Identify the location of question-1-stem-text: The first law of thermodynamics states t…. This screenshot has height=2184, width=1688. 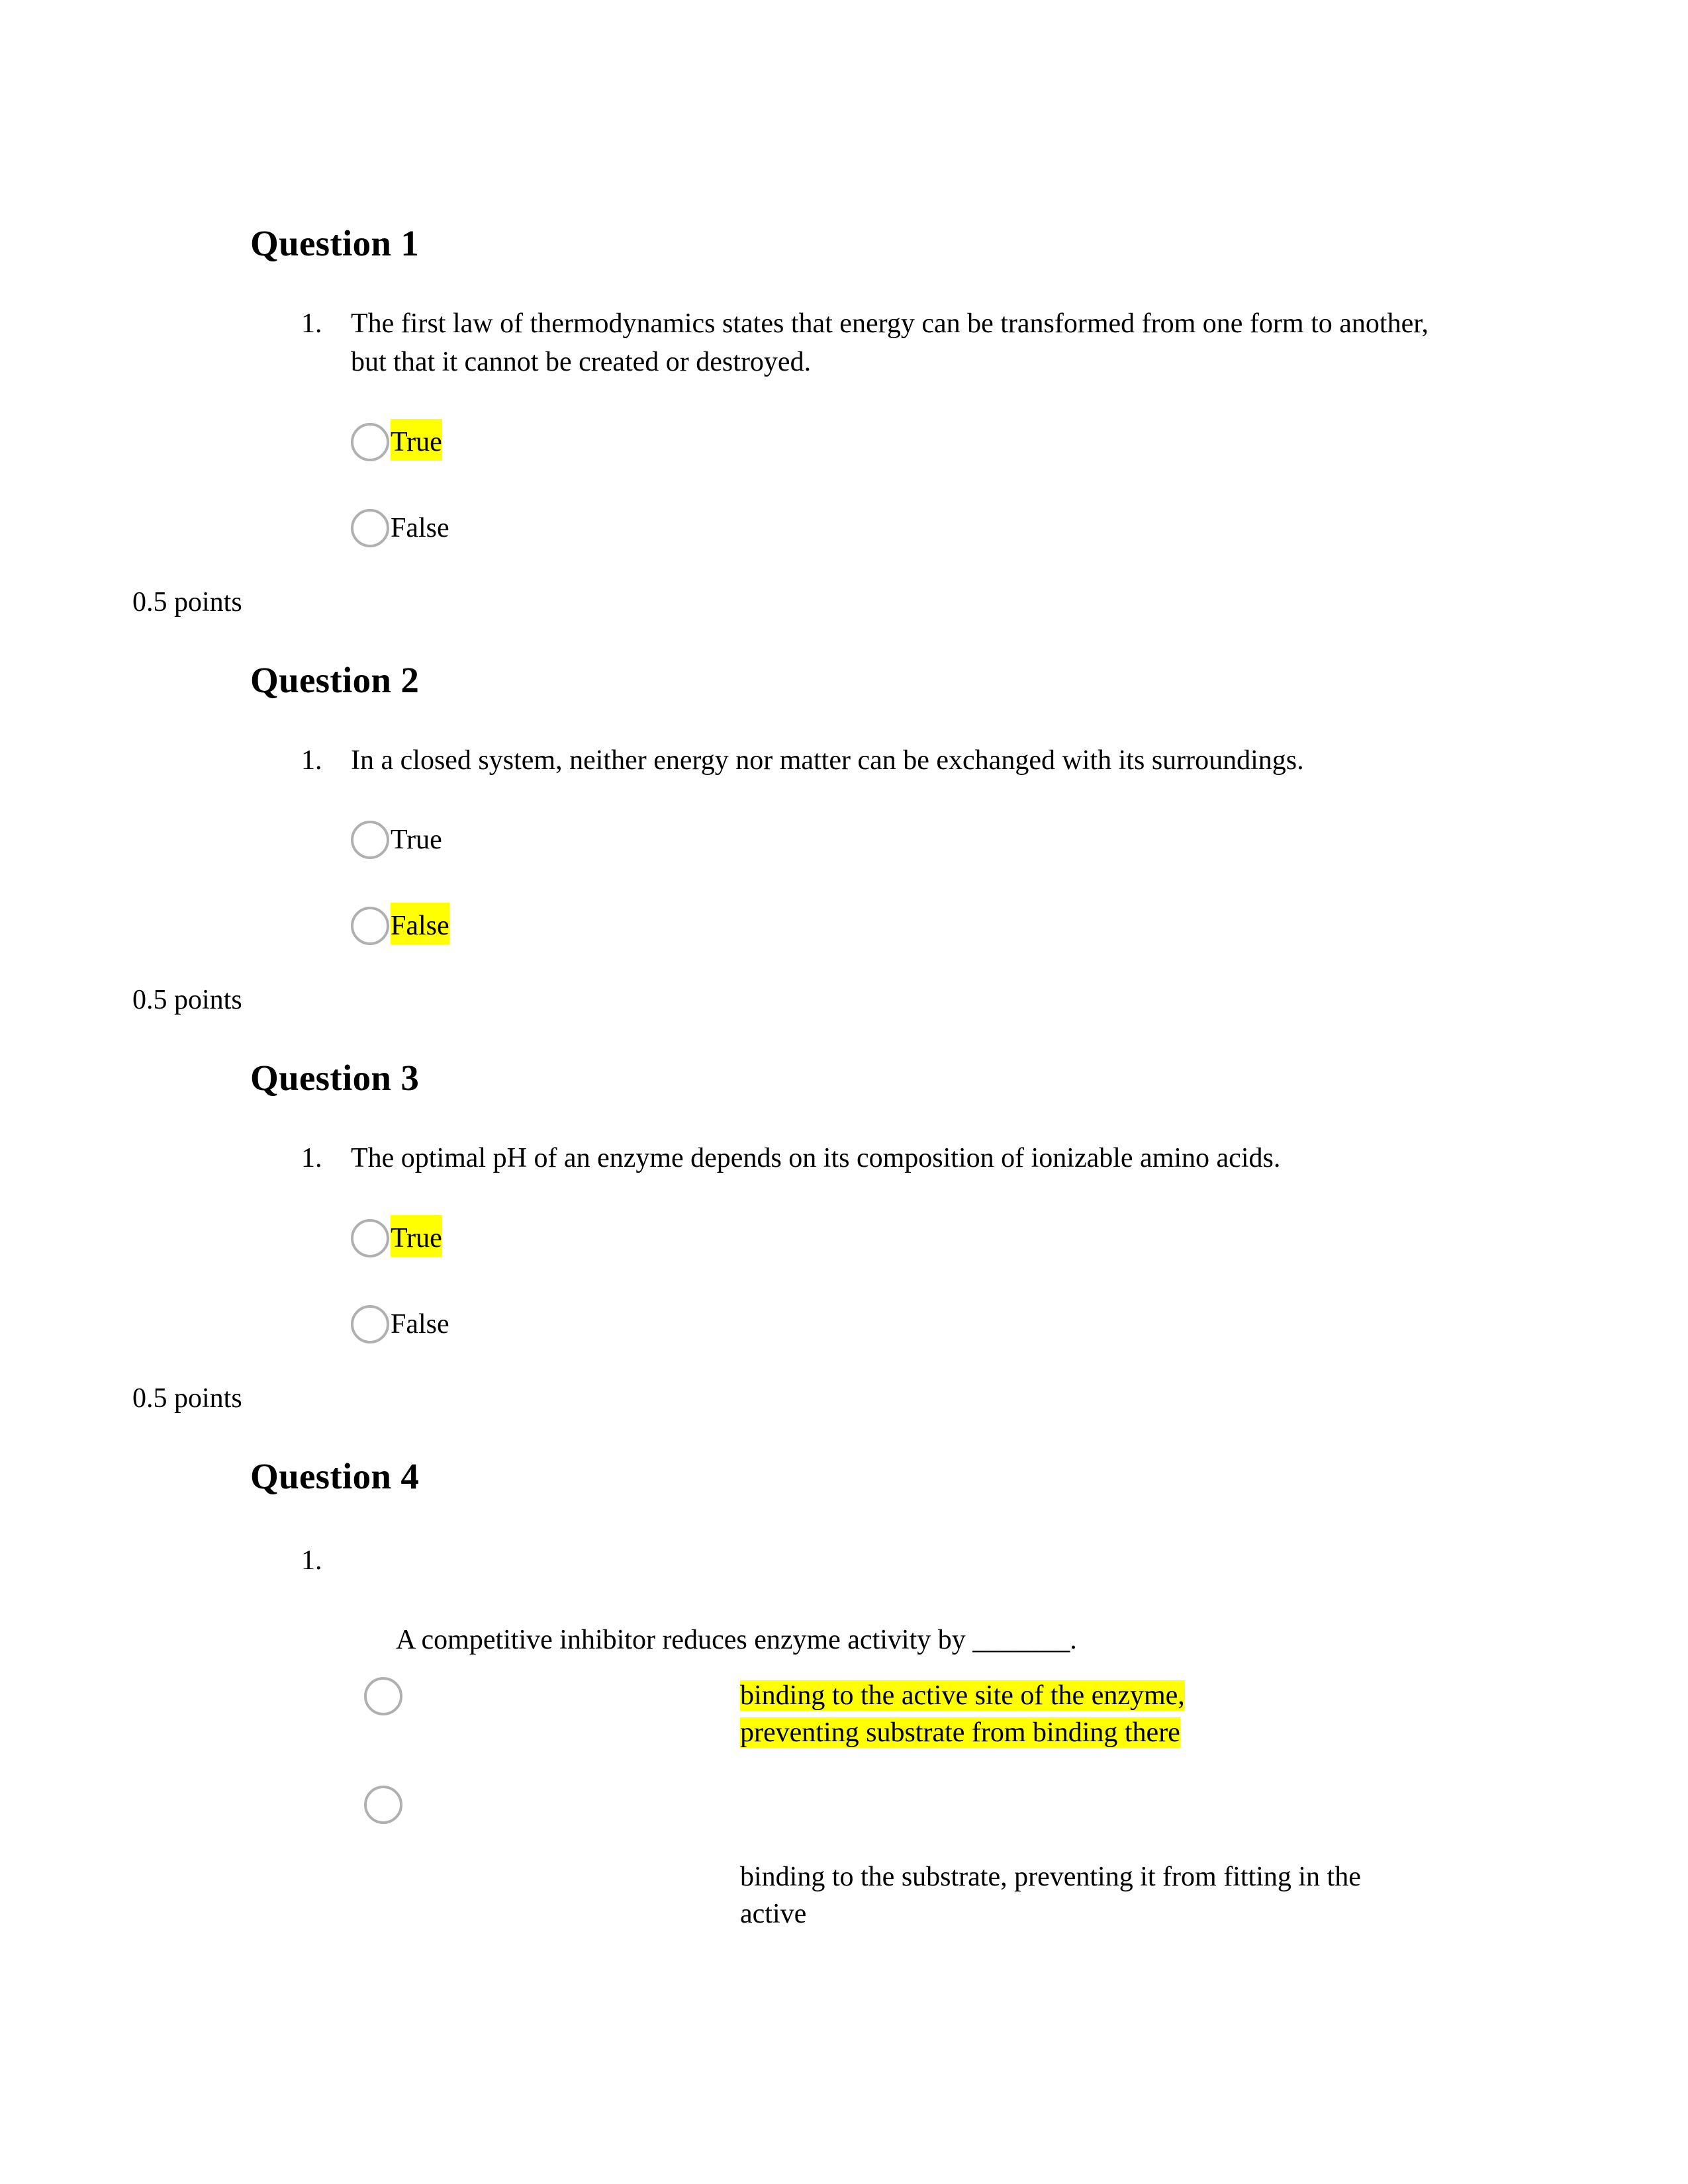
(890, 343).